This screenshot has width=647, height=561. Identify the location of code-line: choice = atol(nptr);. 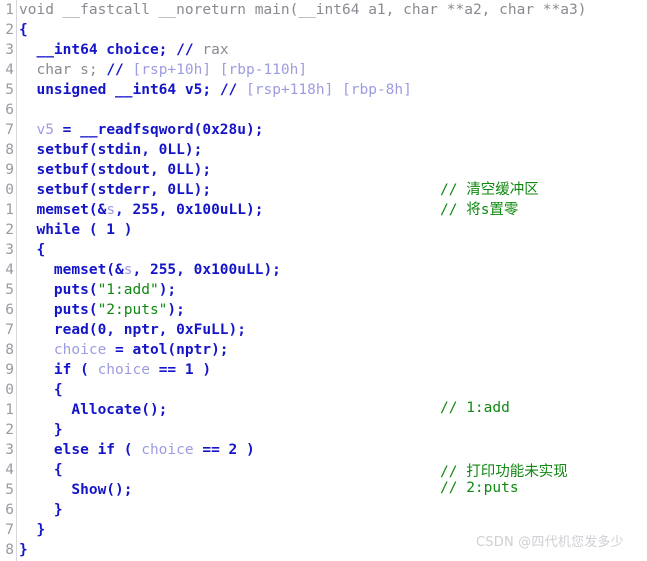
(332, 350).